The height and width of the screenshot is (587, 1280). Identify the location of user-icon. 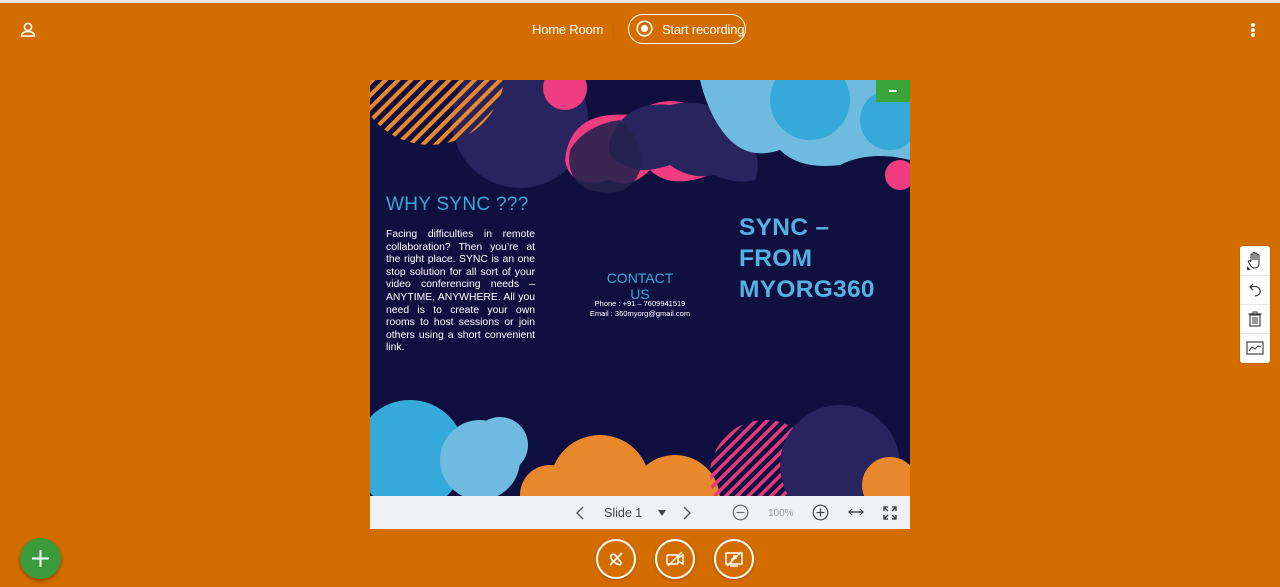
(28, 29).